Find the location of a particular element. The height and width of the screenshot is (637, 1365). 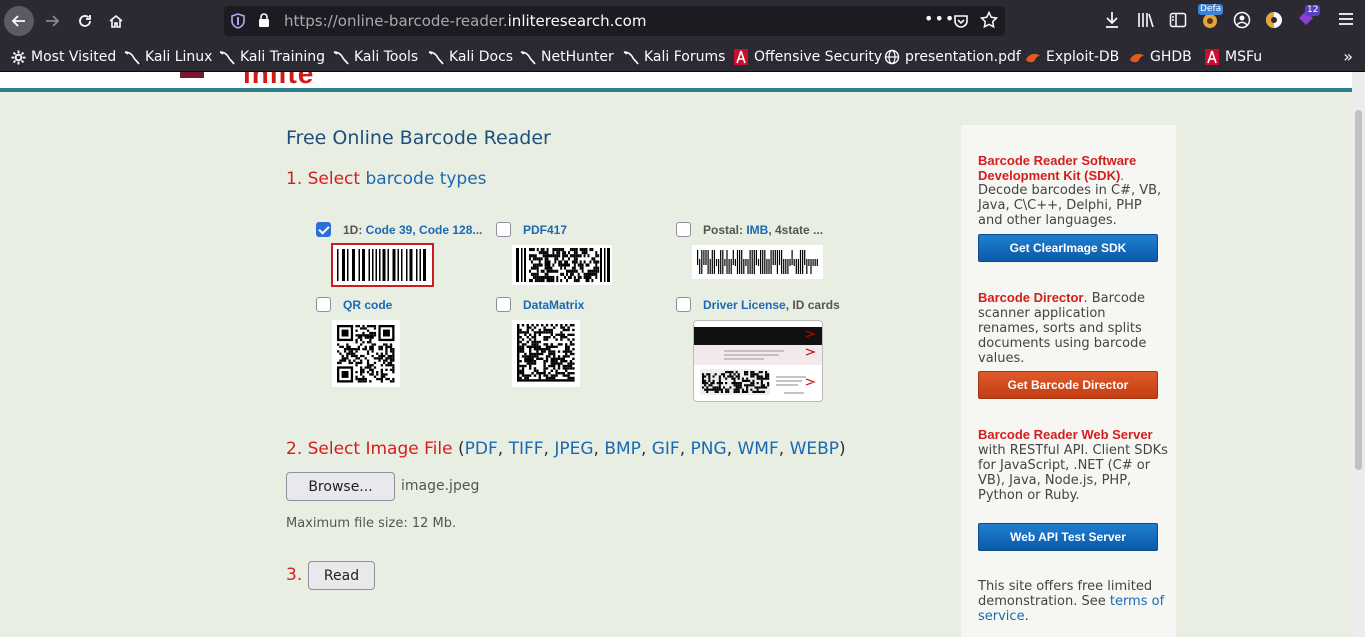

selected-filename: image.jpeg is located at coordinates (440, 486).